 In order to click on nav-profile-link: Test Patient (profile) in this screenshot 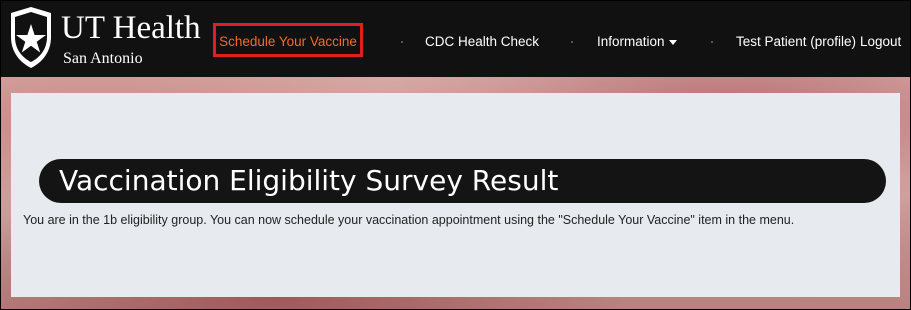, I will do `click(796, 41)`.